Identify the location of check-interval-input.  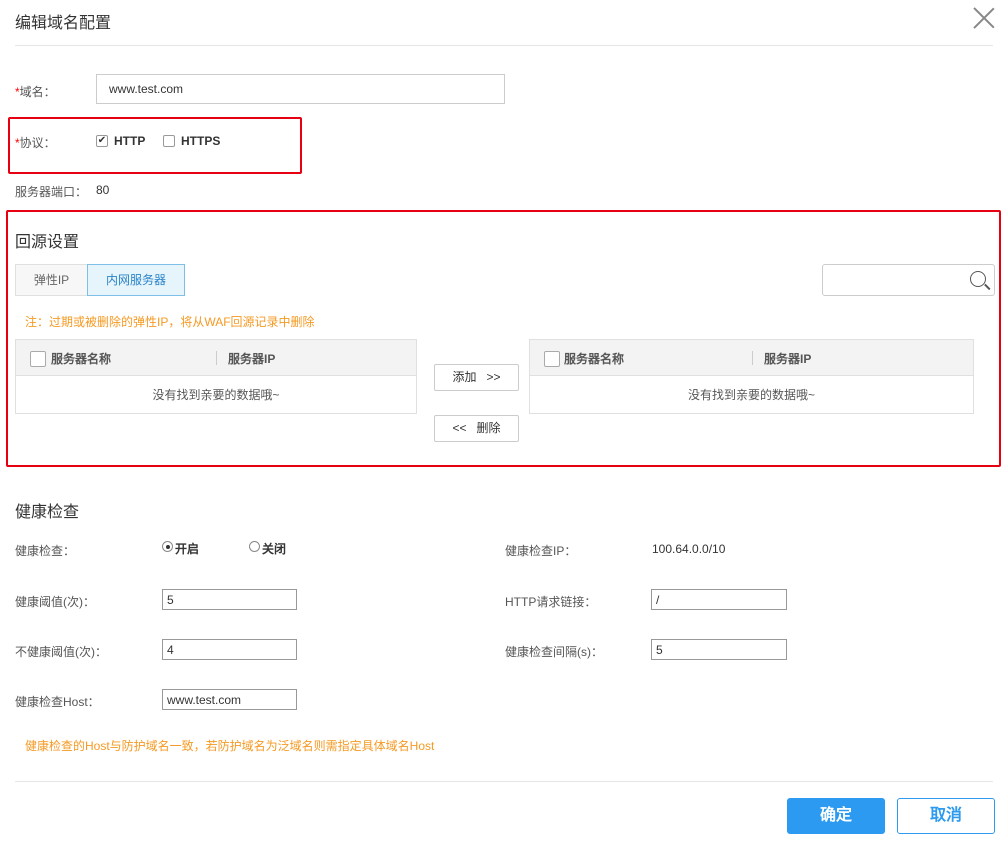
(719, 649).